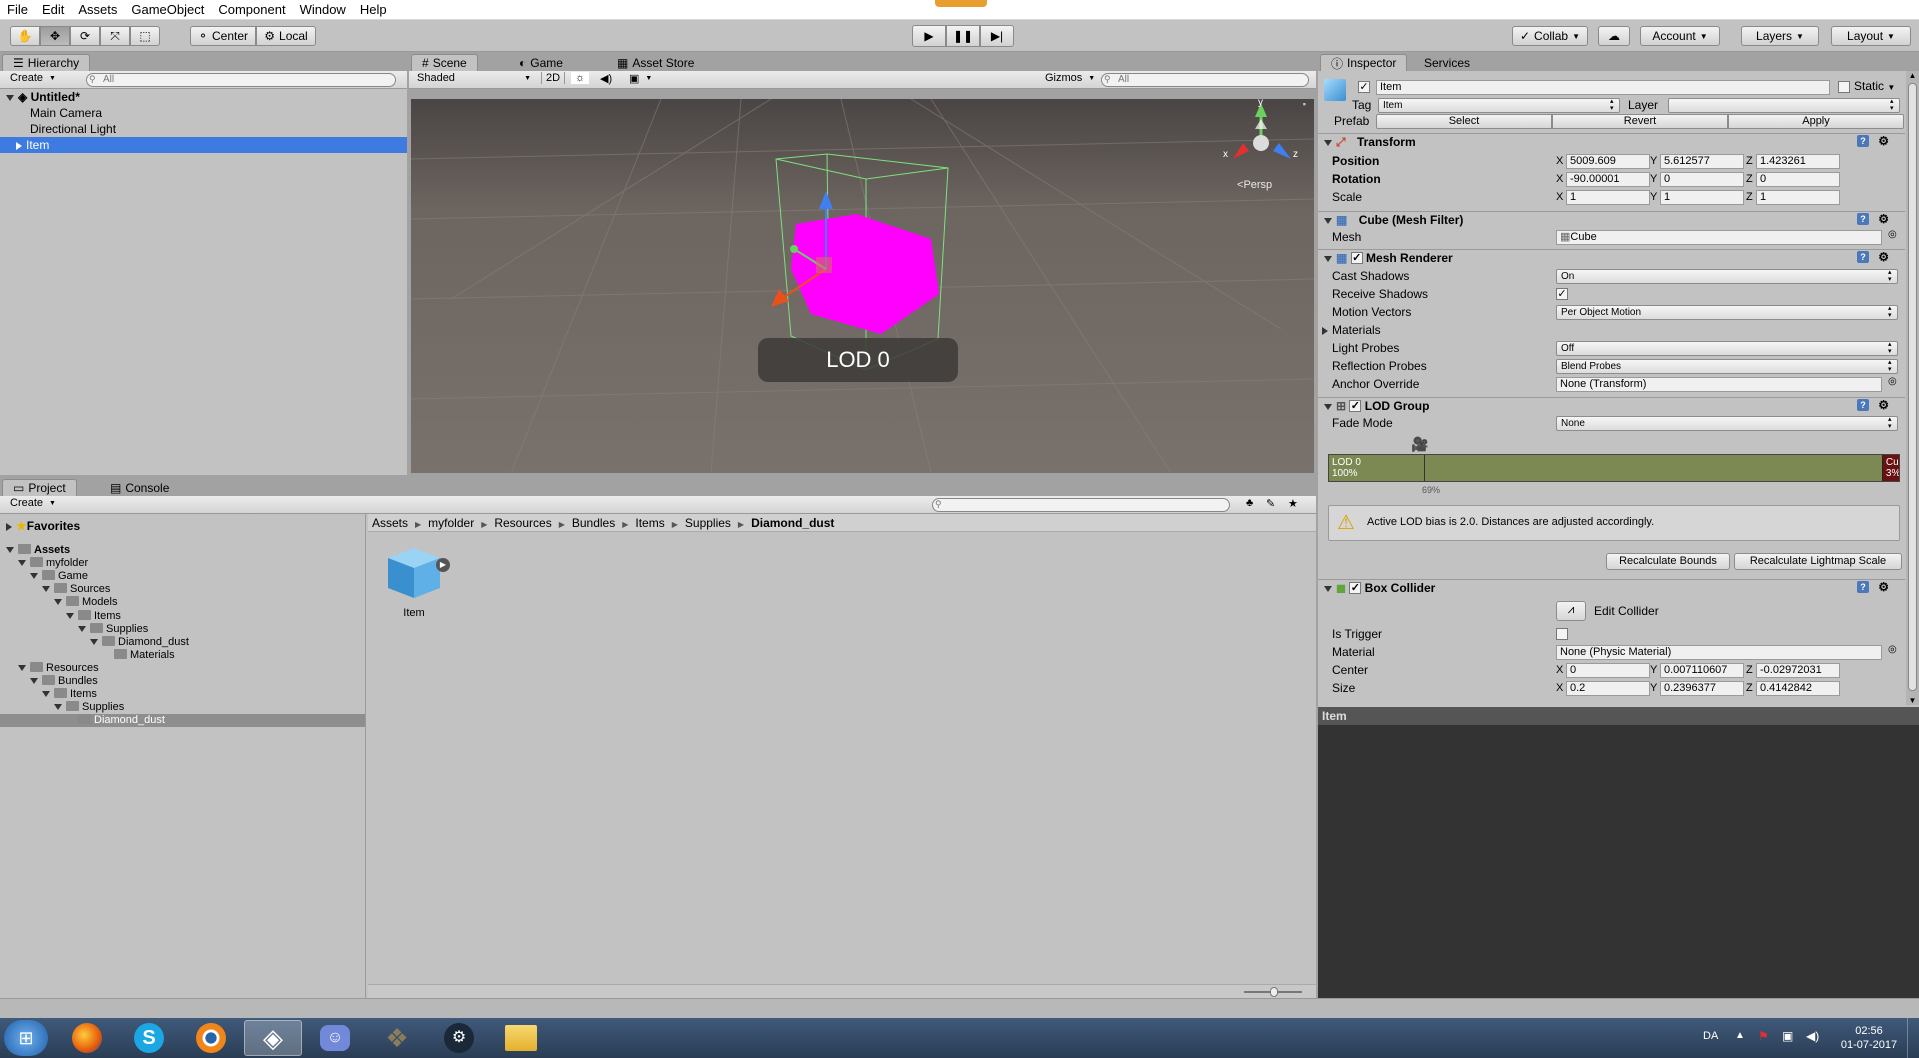 This screenshot has width=1919, height=1058. Describe the element at coordinates (17, 9) in the screenshot. I see `menu-file: File` at that location.